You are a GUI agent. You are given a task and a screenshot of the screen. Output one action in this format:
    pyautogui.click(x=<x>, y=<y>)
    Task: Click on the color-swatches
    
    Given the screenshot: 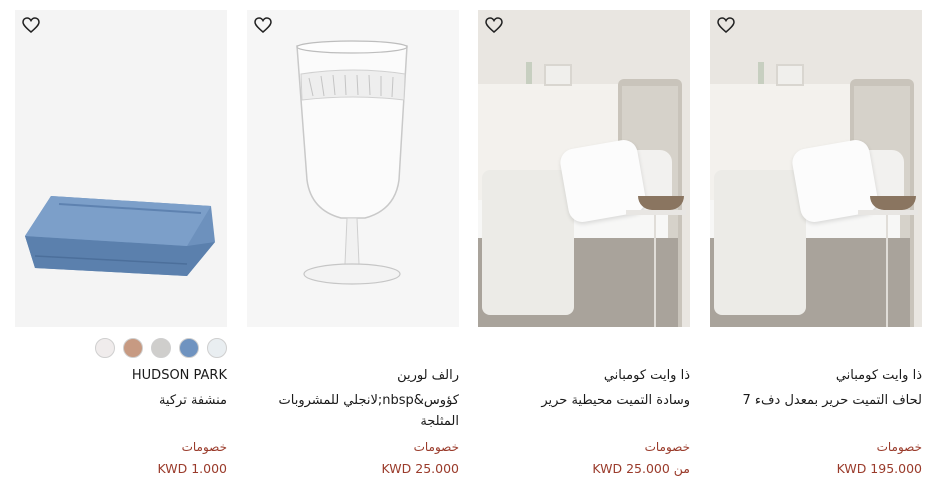 What is the action you would take?
    pyautogui.click(x=161, y=348)
    